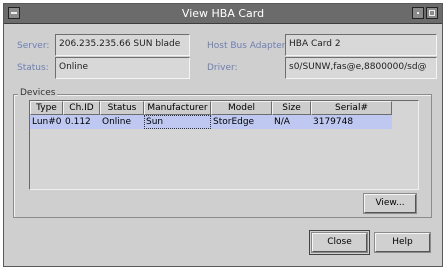 The height and width of the screenshot is (270, 447). I want to click on column-header-ch-id: Ch.ID, so click(81, 108).